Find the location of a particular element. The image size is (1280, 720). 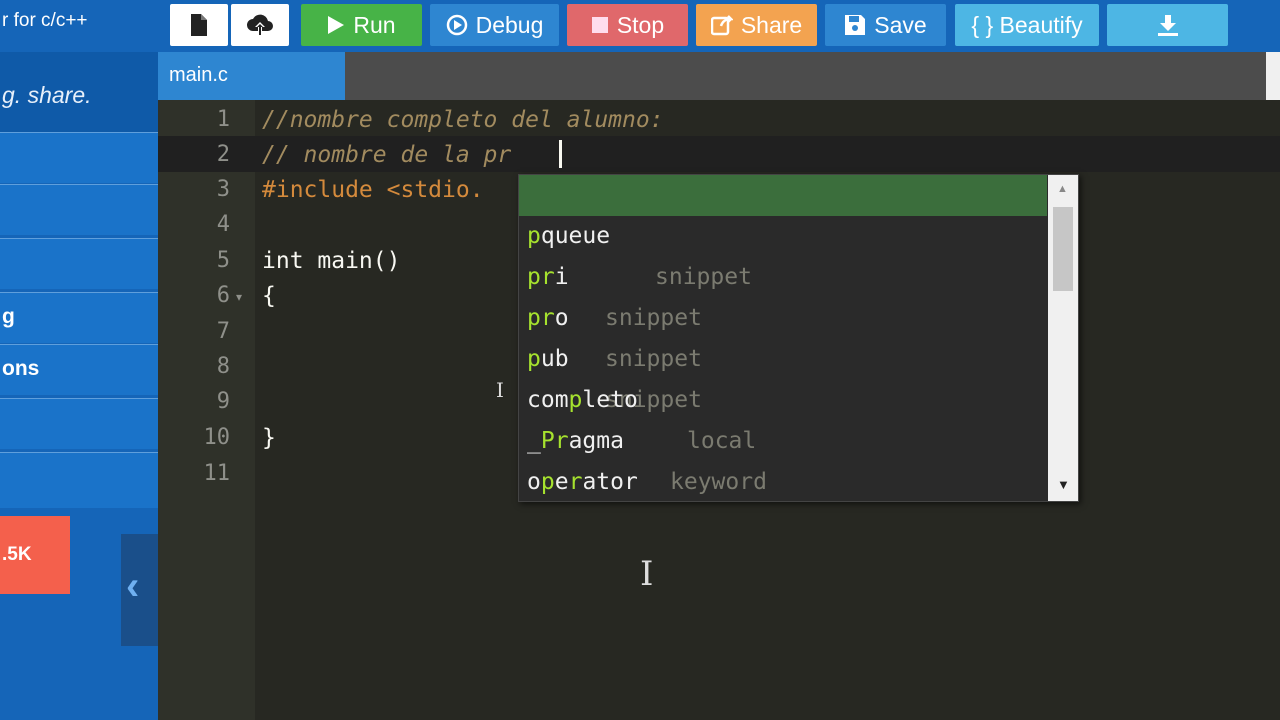

cloud-upload-icon is located at coordinates (260, 24).